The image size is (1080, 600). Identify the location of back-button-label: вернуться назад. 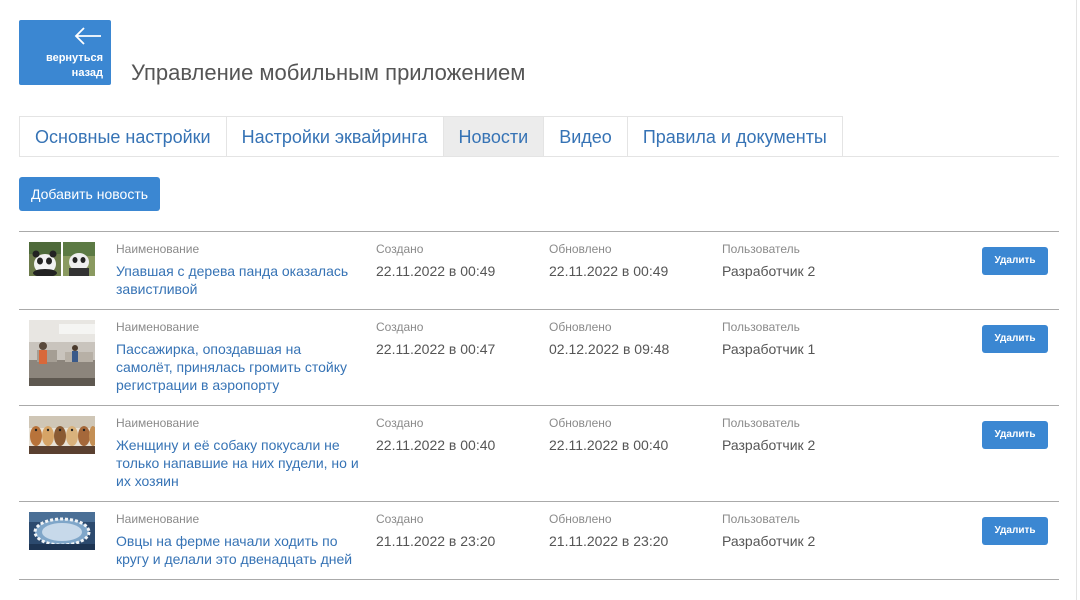
(74, 65).